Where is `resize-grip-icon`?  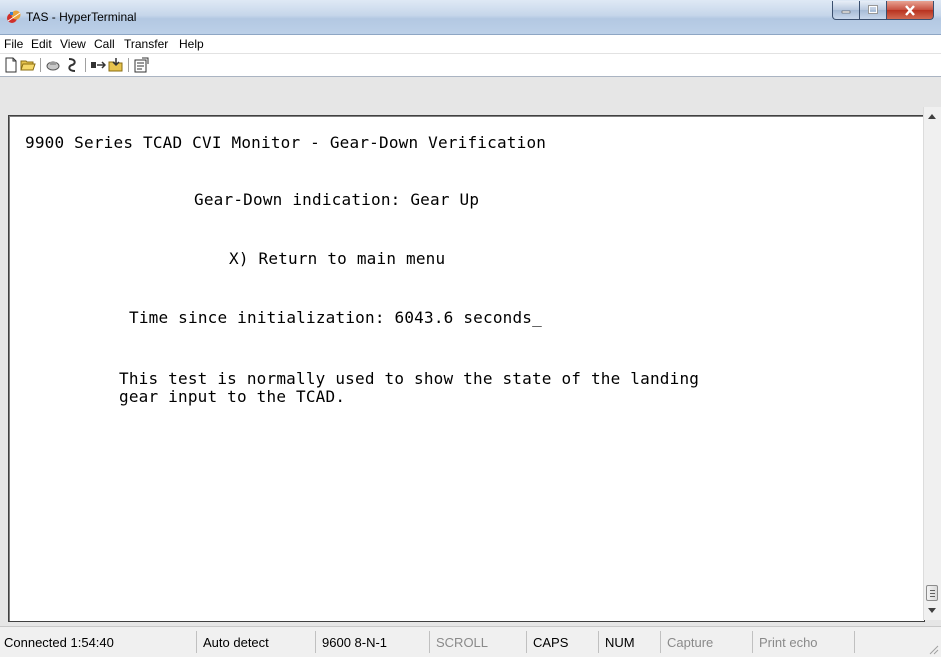 resize-grip-icon is located at coordinates (933, 649).